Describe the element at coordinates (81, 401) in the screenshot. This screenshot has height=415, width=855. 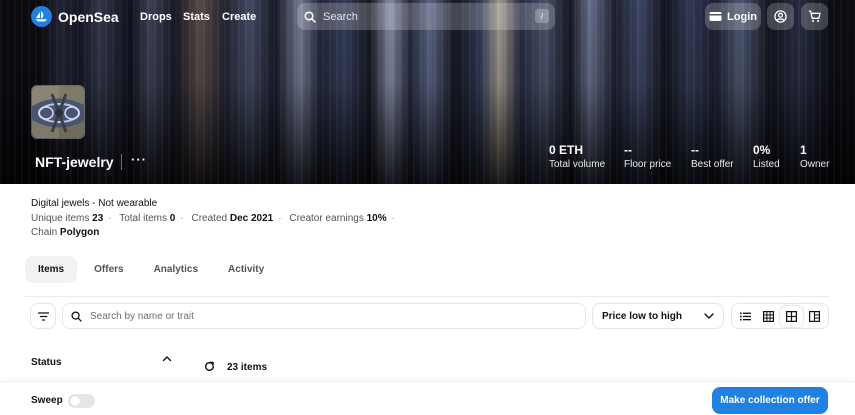
I see `sweep-toggle` at that location.